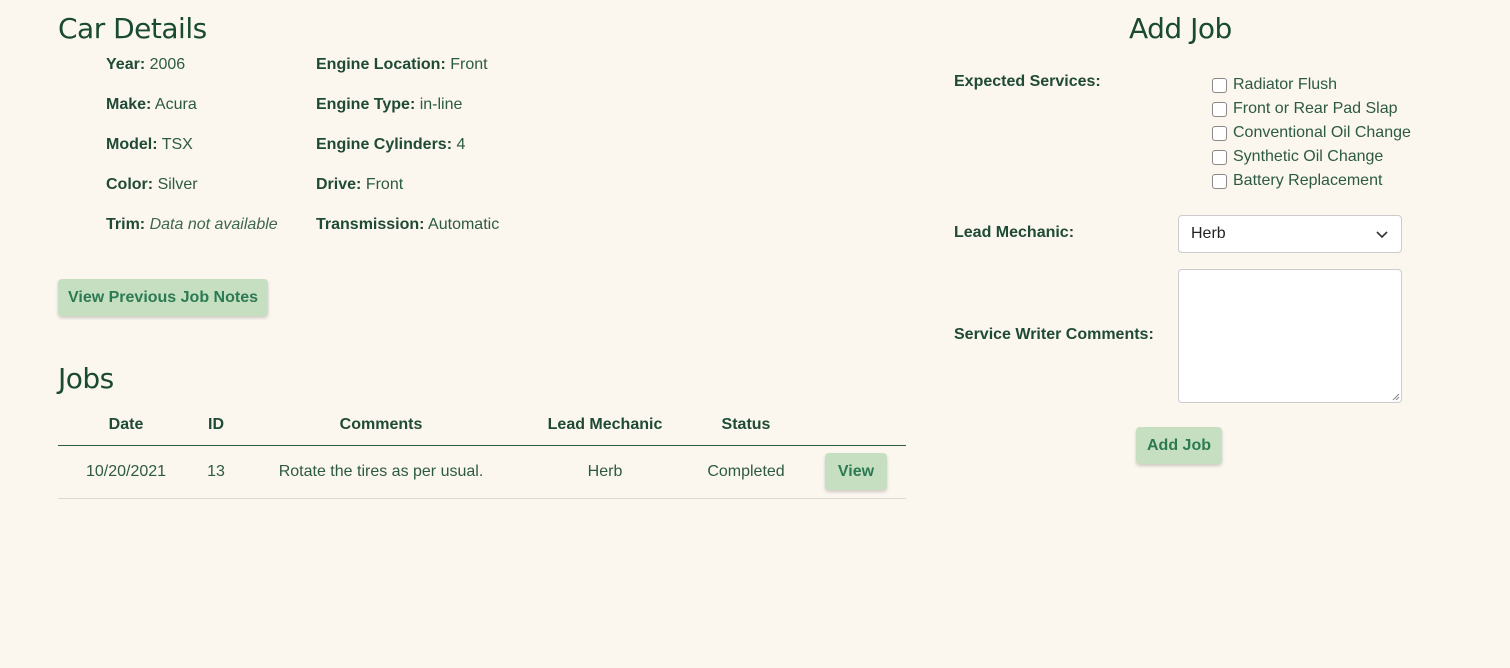  I want to click on detail-label: Color:, so click(130, 184).